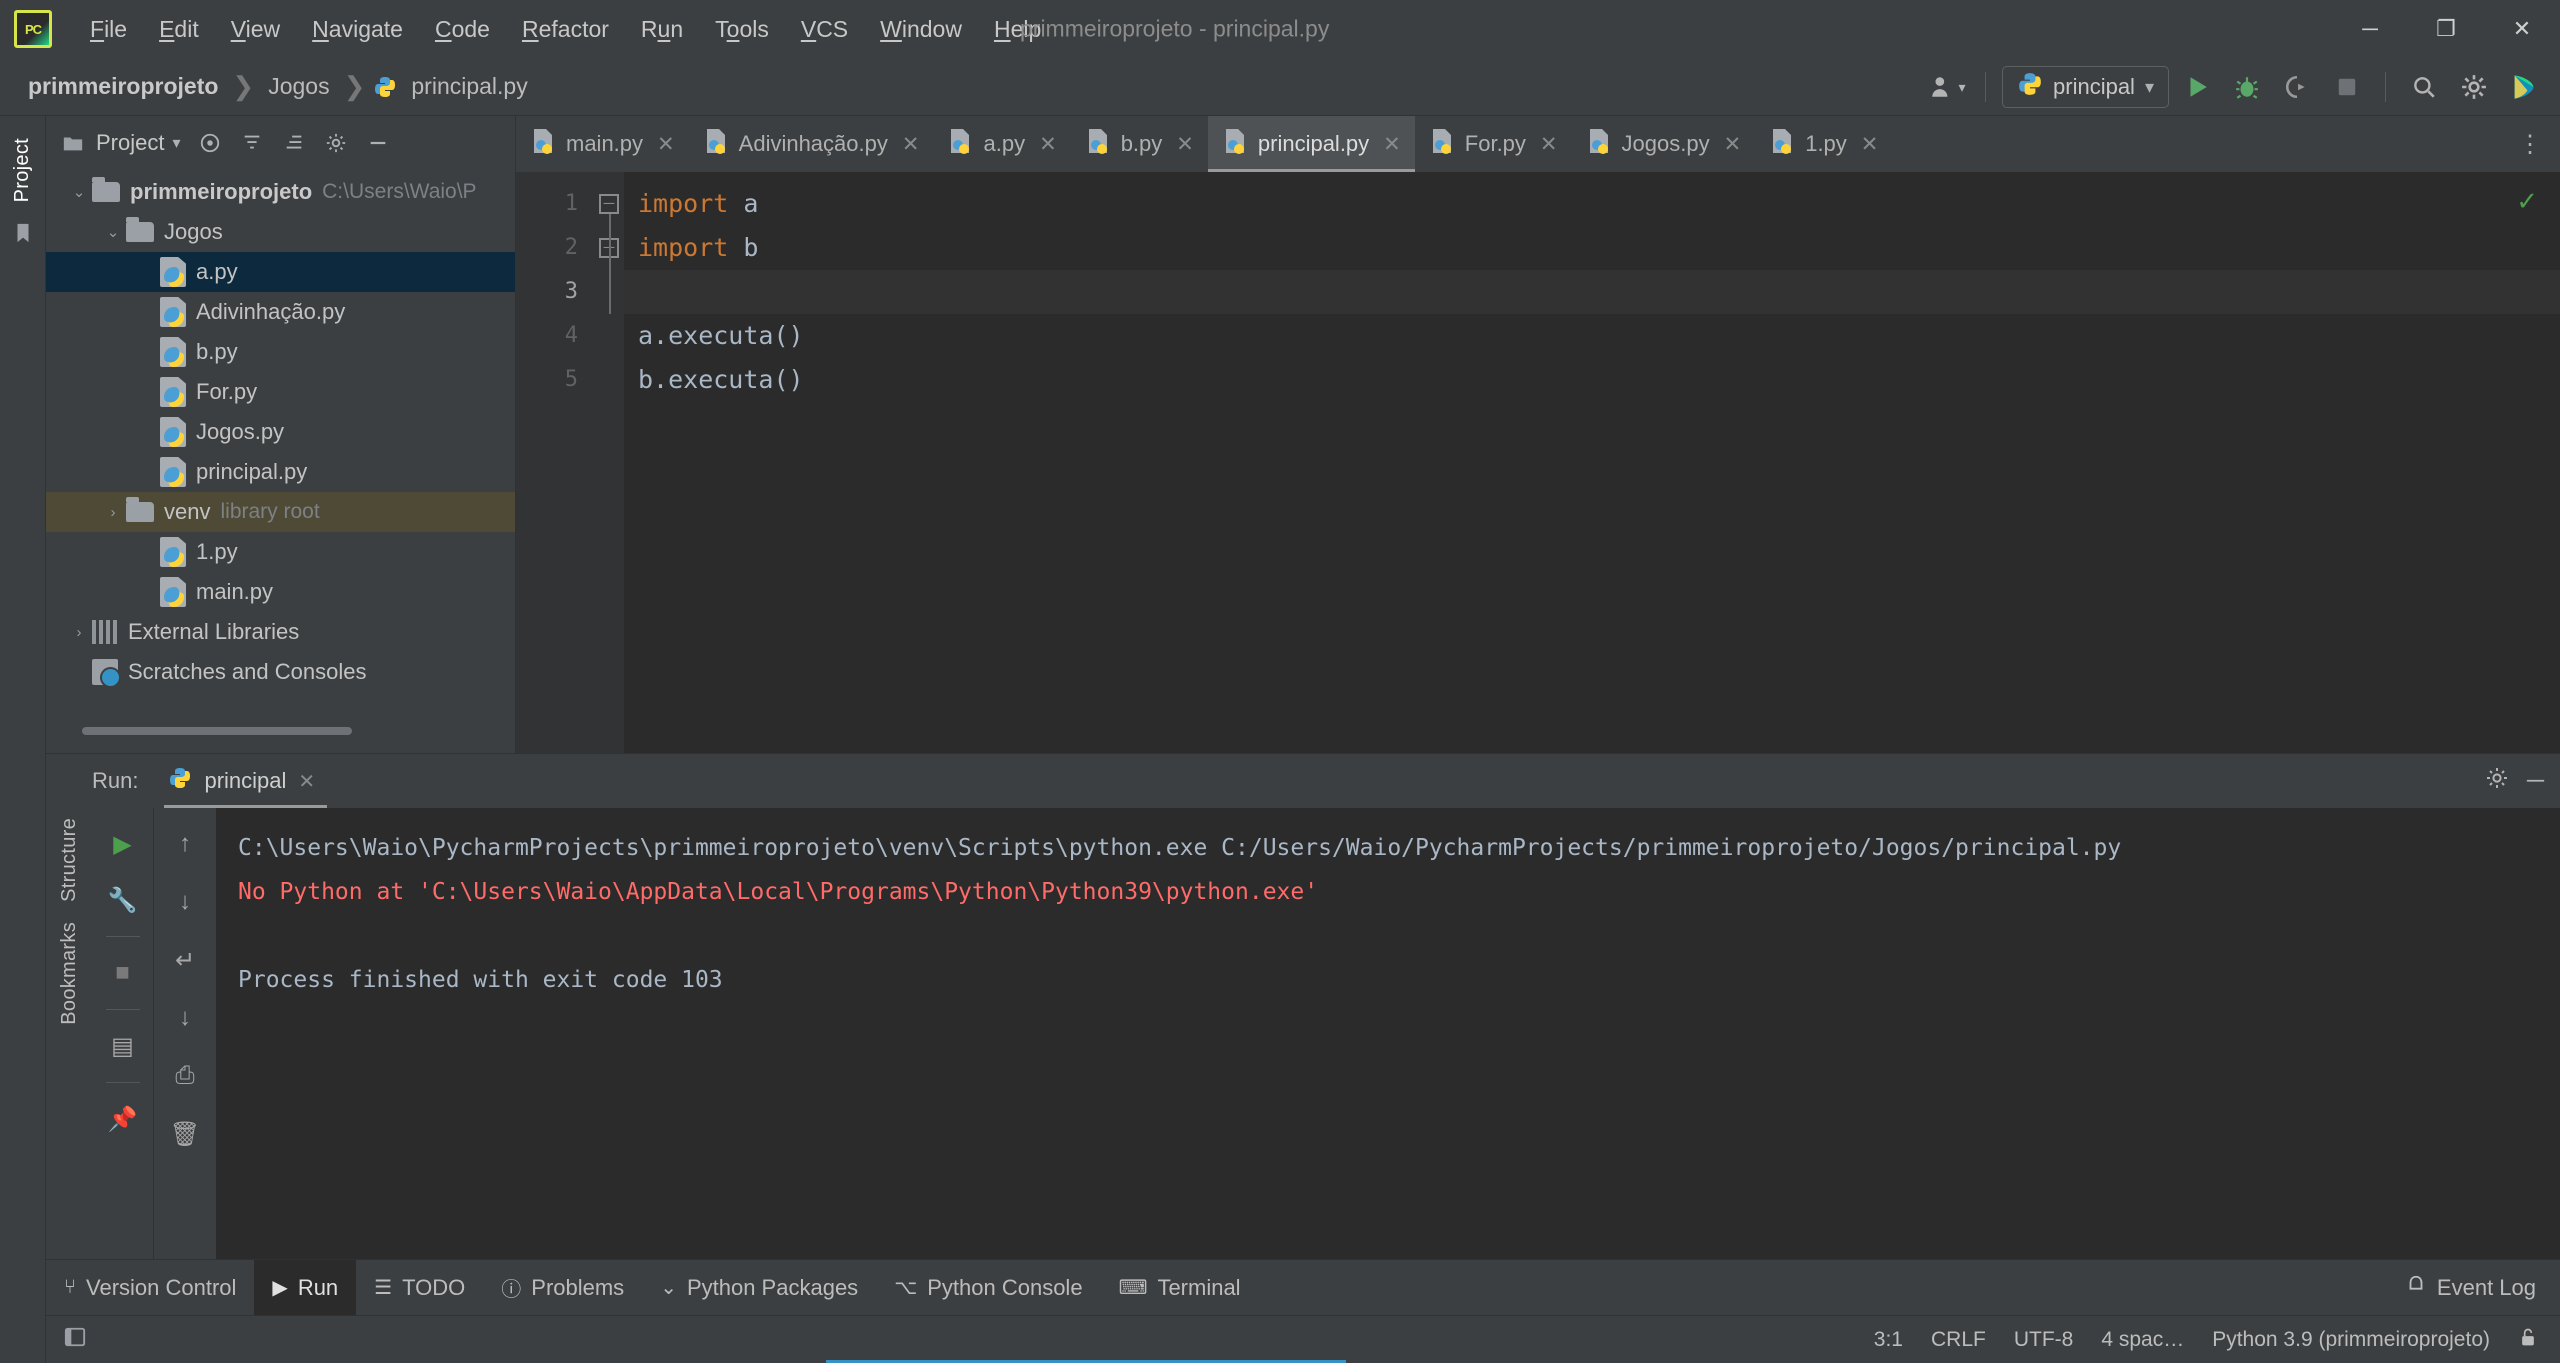 The width and height of the screenshot is (2560, 1363). I want to click on run-configuration-selector: principal ▾, so click(2085, 87).